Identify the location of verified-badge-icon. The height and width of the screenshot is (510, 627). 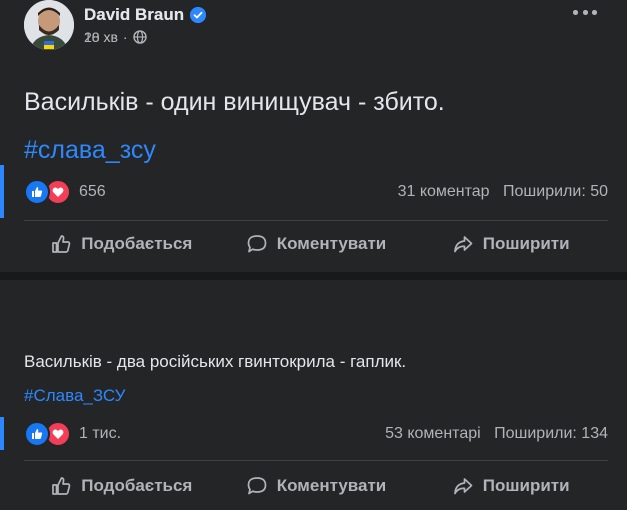
(198, 15).